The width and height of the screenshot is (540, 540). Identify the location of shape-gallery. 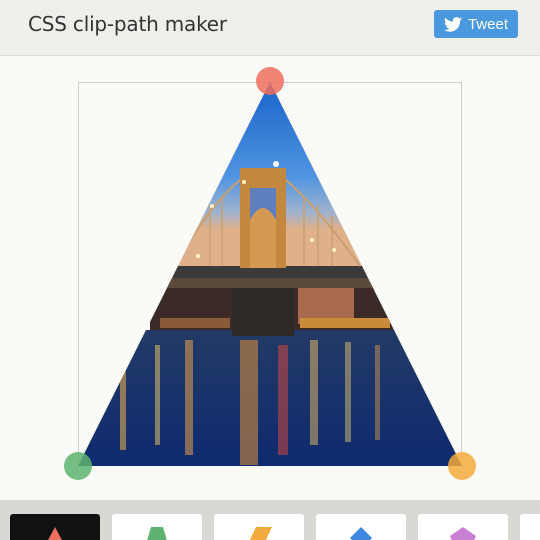
(270, 520).